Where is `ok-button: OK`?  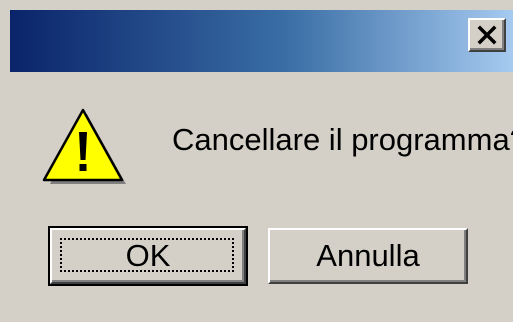
ok-button: OK is located at coordinates (148, 256).